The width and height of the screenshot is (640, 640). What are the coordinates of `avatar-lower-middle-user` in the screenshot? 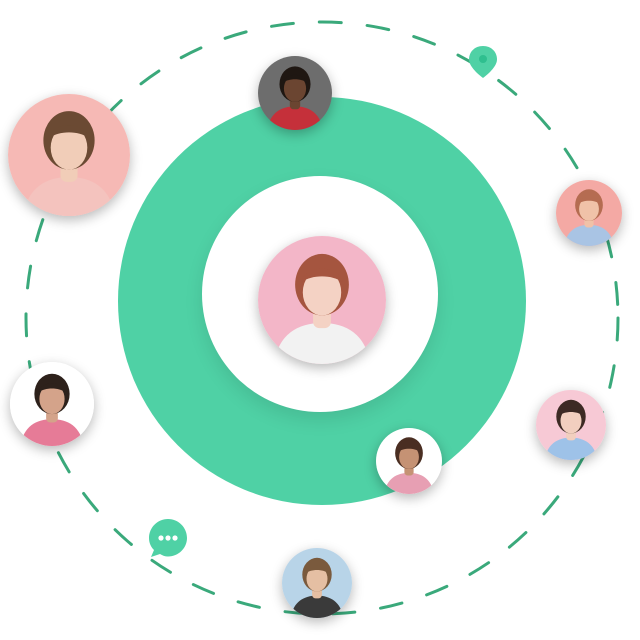 It's located at (409, 461).